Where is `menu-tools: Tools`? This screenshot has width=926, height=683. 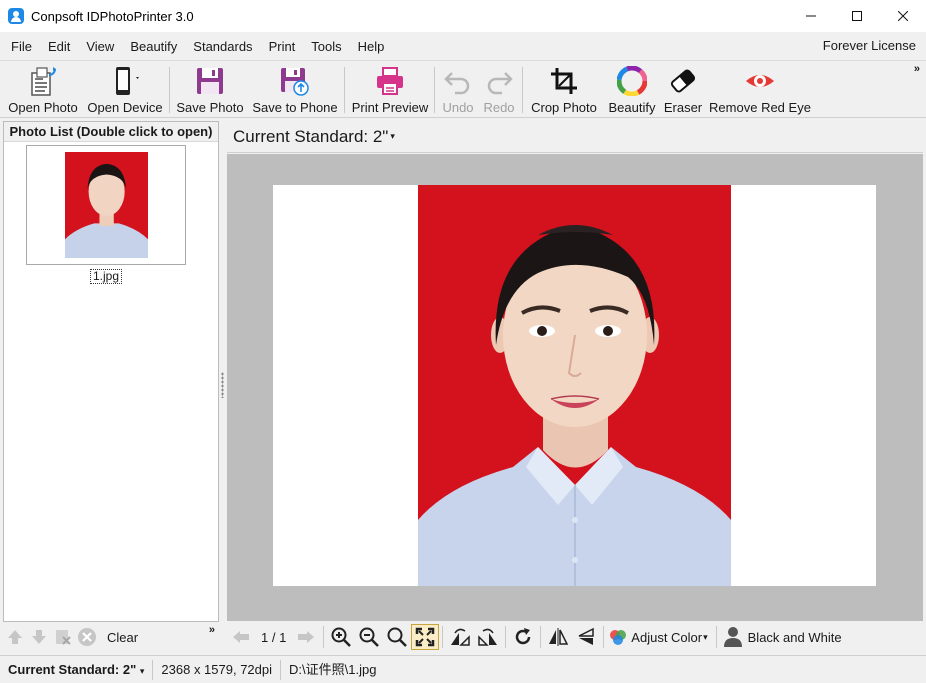 menu-tools: Tools is located at coordinates (326, 46).